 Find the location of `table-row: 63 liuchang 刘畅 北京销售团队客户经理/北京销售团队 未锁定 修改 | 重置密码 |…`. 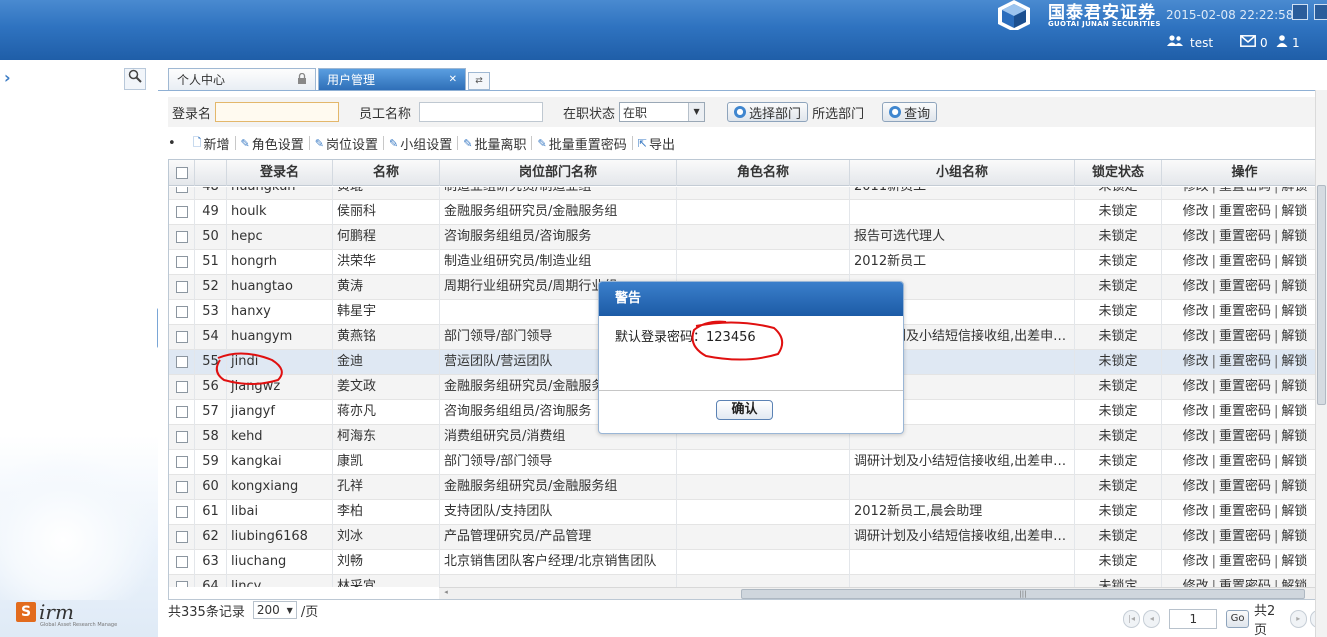

table-row: 63 liuchang 刘畅 北京销售团队客户经理/北京销售团队 未锁定 修改 | 重置密码 |… is located at coordinates (747, 562).